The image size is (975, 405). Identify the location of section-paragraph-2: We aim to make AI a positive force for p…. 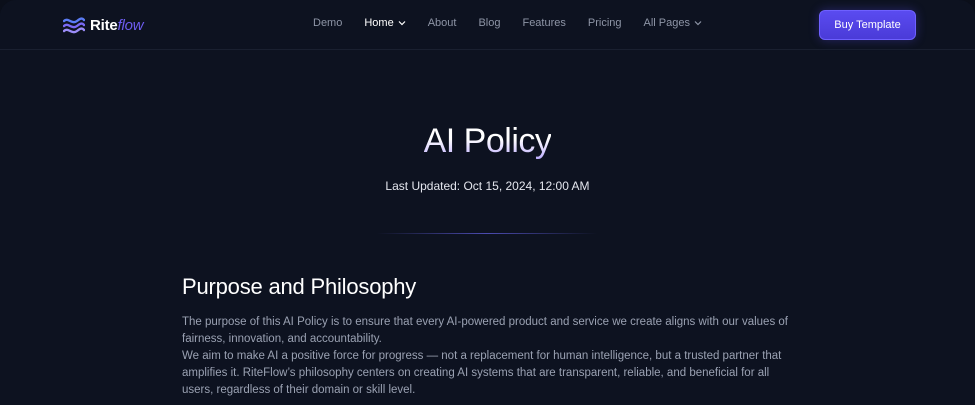
(482, 373).